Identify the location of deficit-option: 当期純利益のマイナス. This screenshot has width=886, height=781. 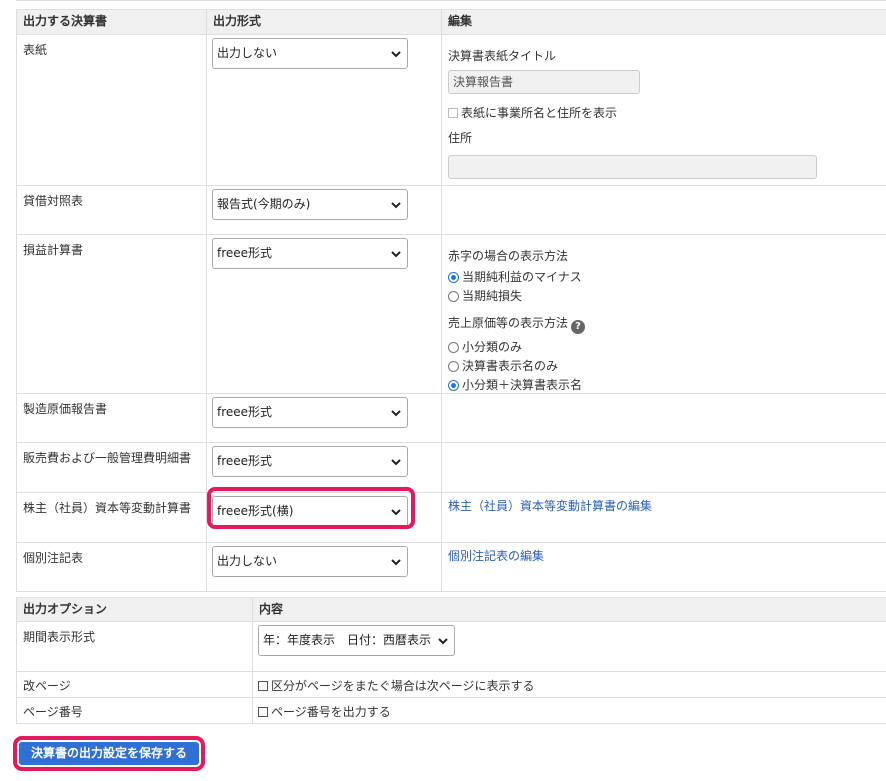
(667, 276).